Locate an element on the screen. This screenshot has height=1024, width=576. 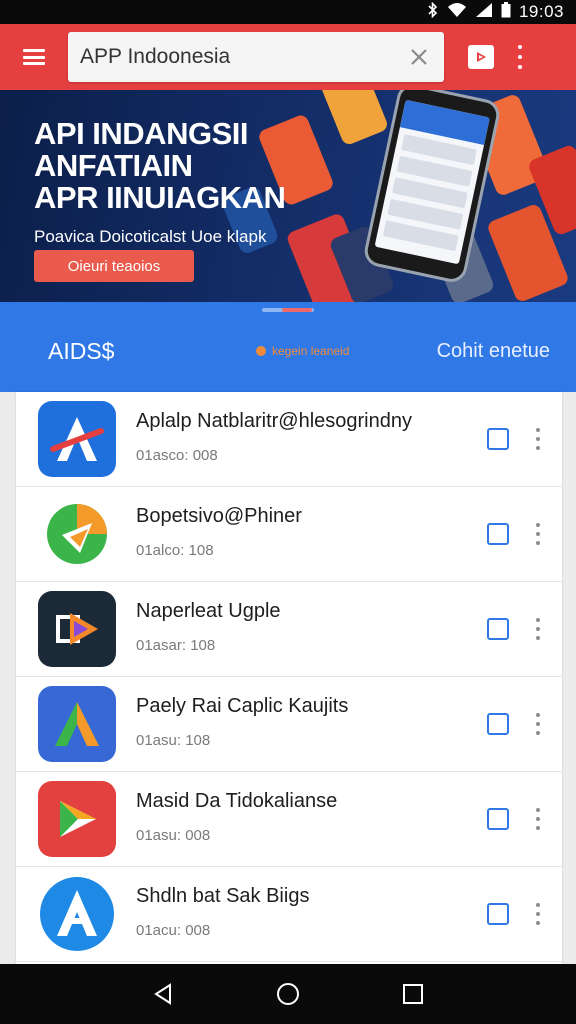
app-meta: 01acu: 008 is located at coordinates (173, 930).